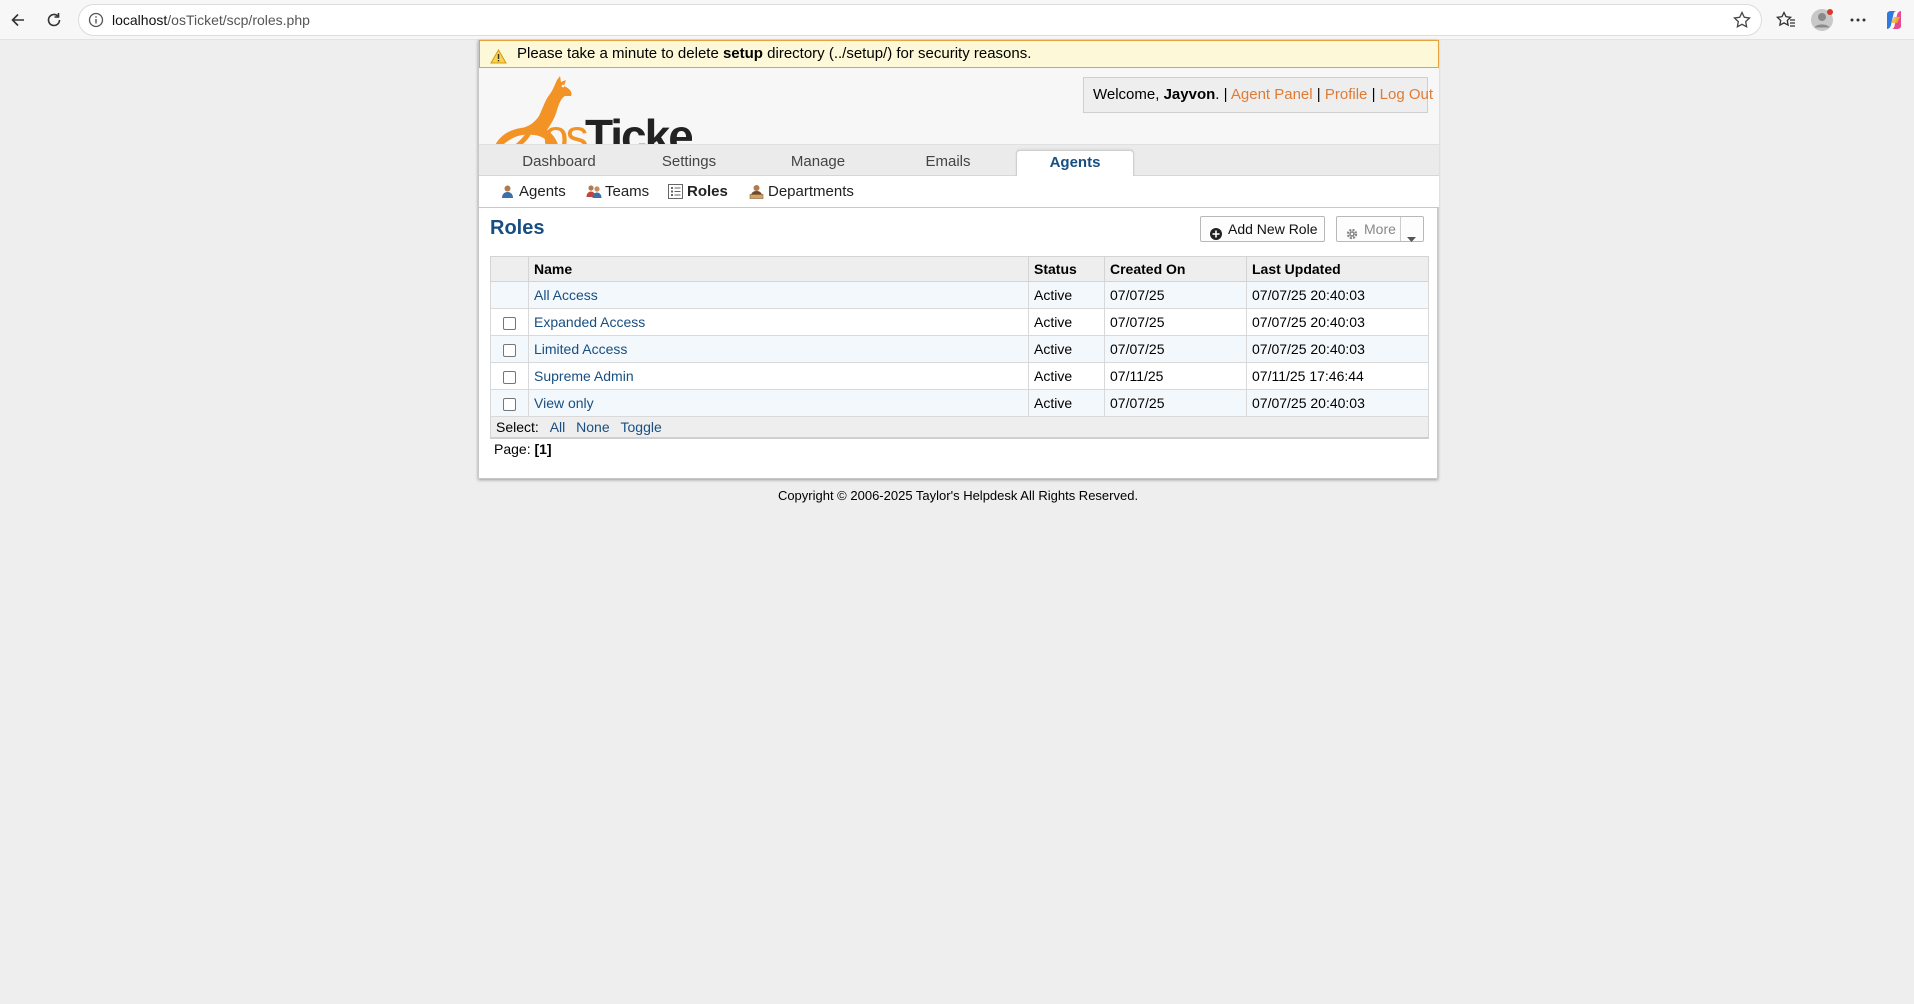 The image size is (1914, 1004). What do you see at coordinates (948, 163) in the screenshot?
I see `tab-emails: Emails` at bounding box center [948, 163].